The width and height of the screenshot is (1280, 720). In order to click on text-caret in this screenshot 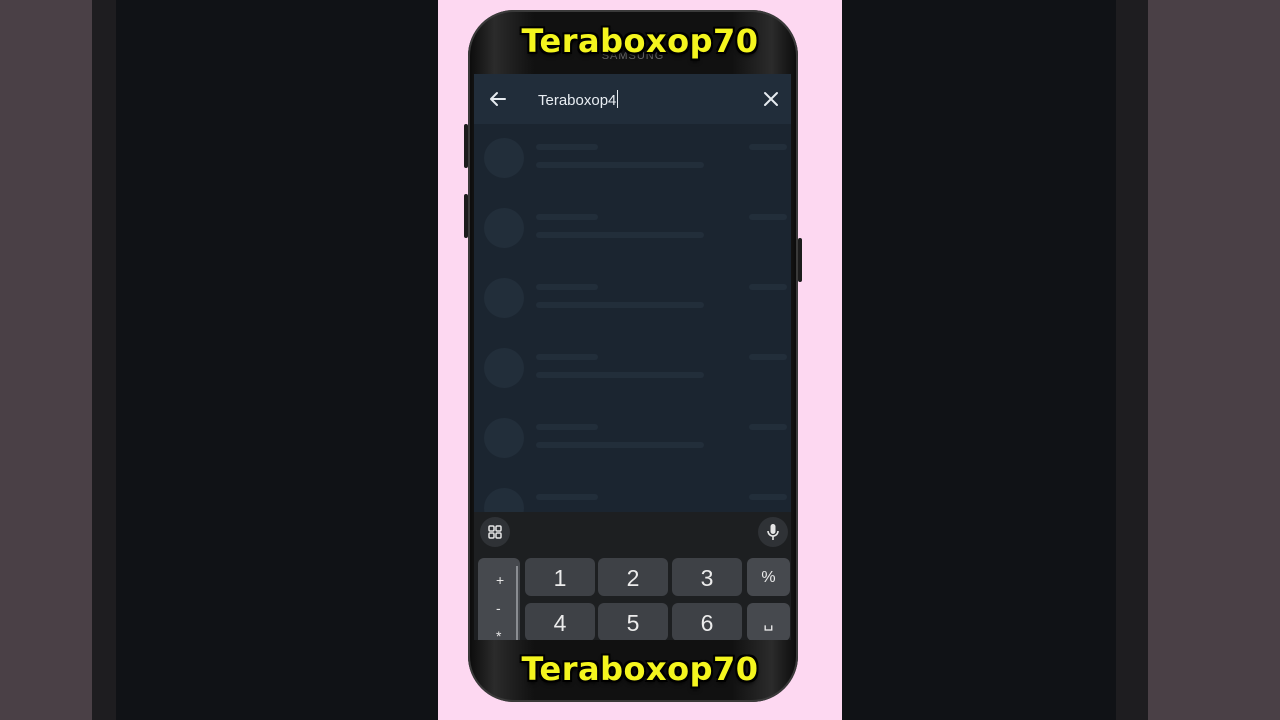, I will do `click(618, 99)`.